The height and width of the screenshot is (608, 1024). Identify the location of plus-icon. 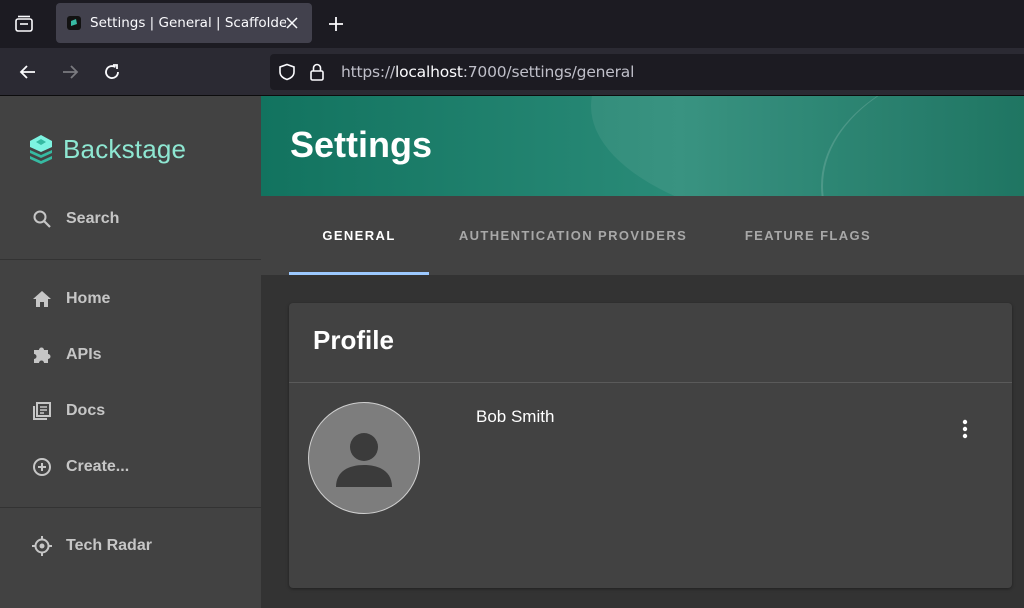
(336, 24).